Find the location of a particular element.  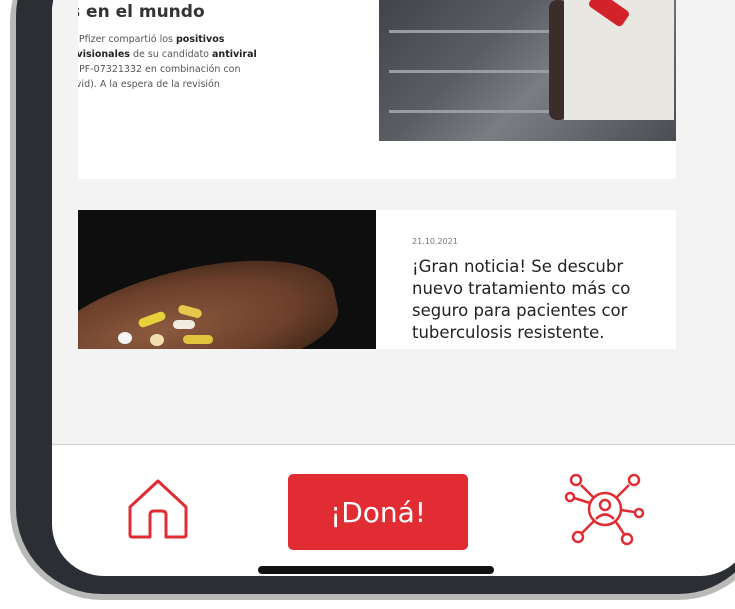

donate-button: ¡Doná! is located at coordinates (378, 512).